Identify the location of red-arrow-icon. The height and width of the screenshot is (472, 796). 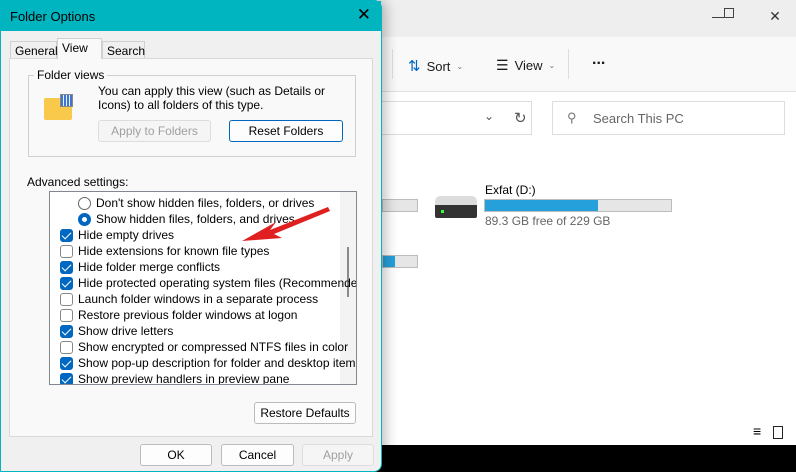
(286, 224).